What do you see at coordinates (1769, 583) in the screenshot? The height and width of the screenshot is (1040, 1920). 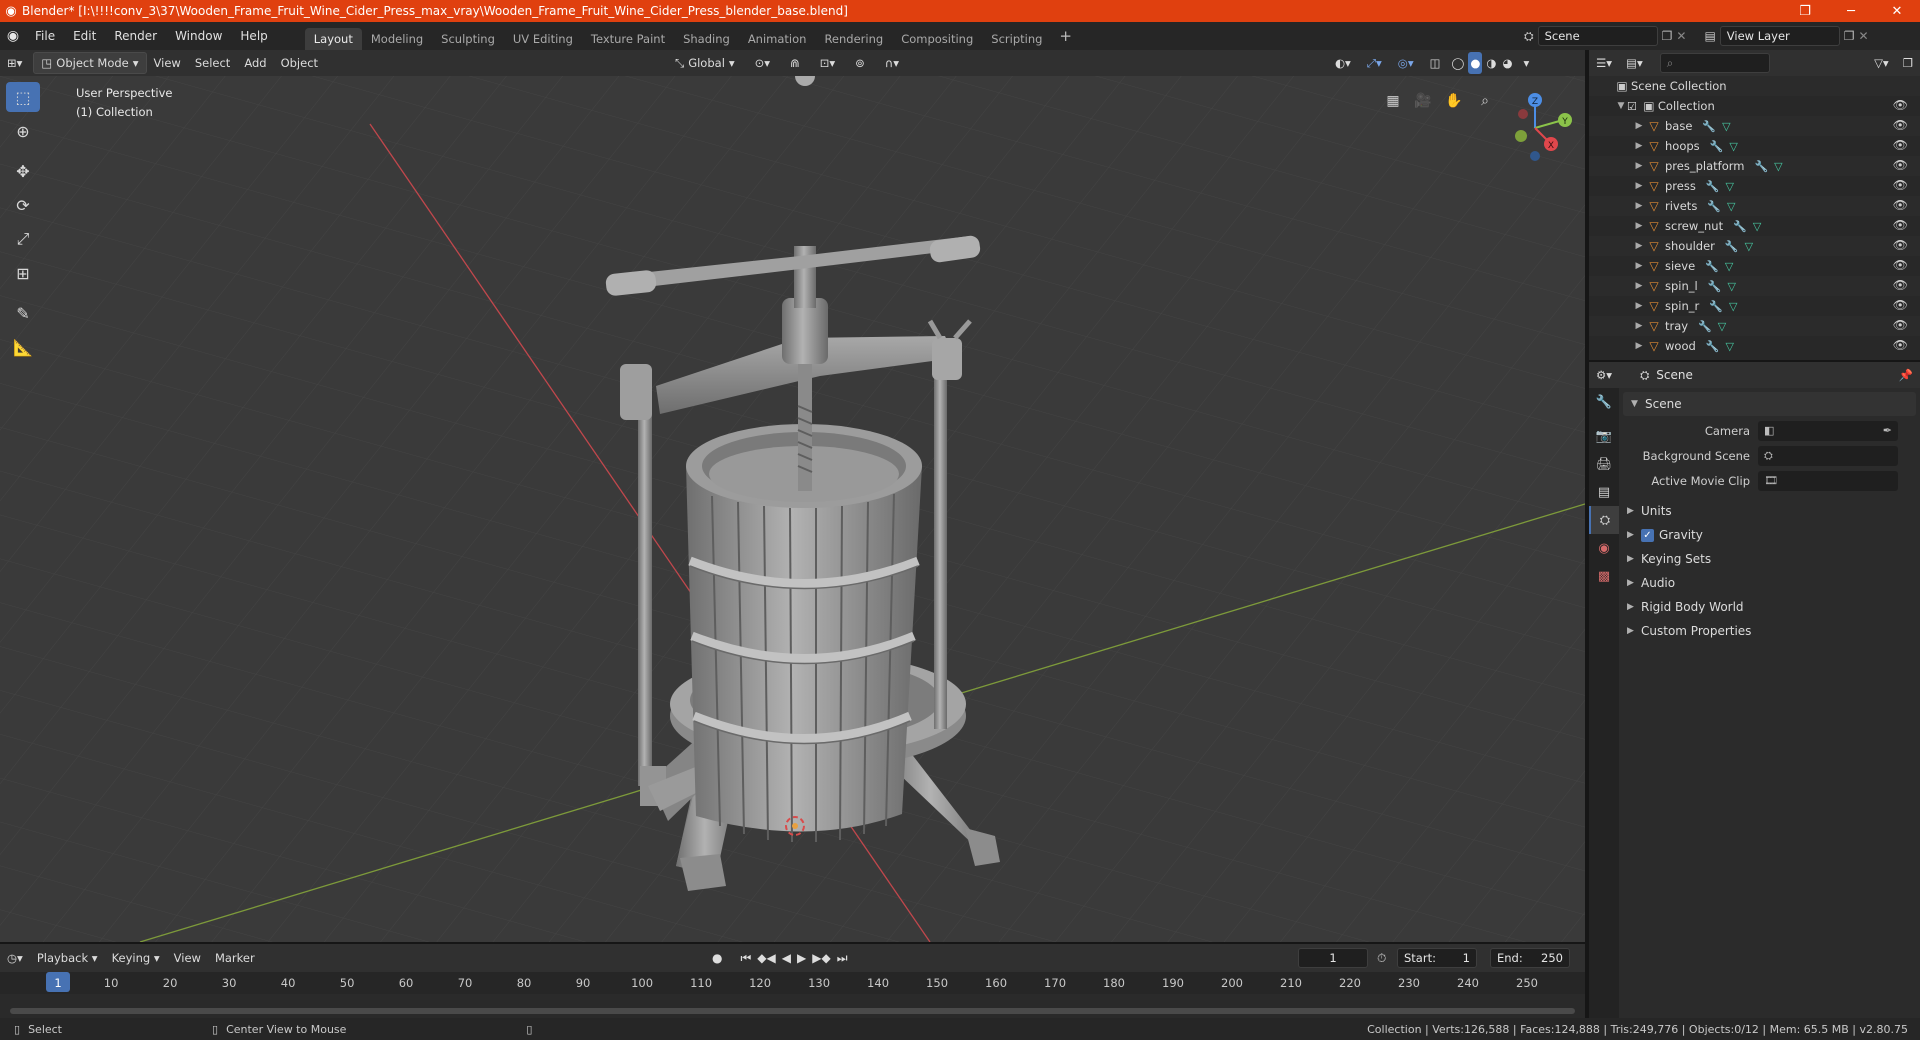 I see `audio-panel: ▶ Audio` at bounding box center [1769, 583].